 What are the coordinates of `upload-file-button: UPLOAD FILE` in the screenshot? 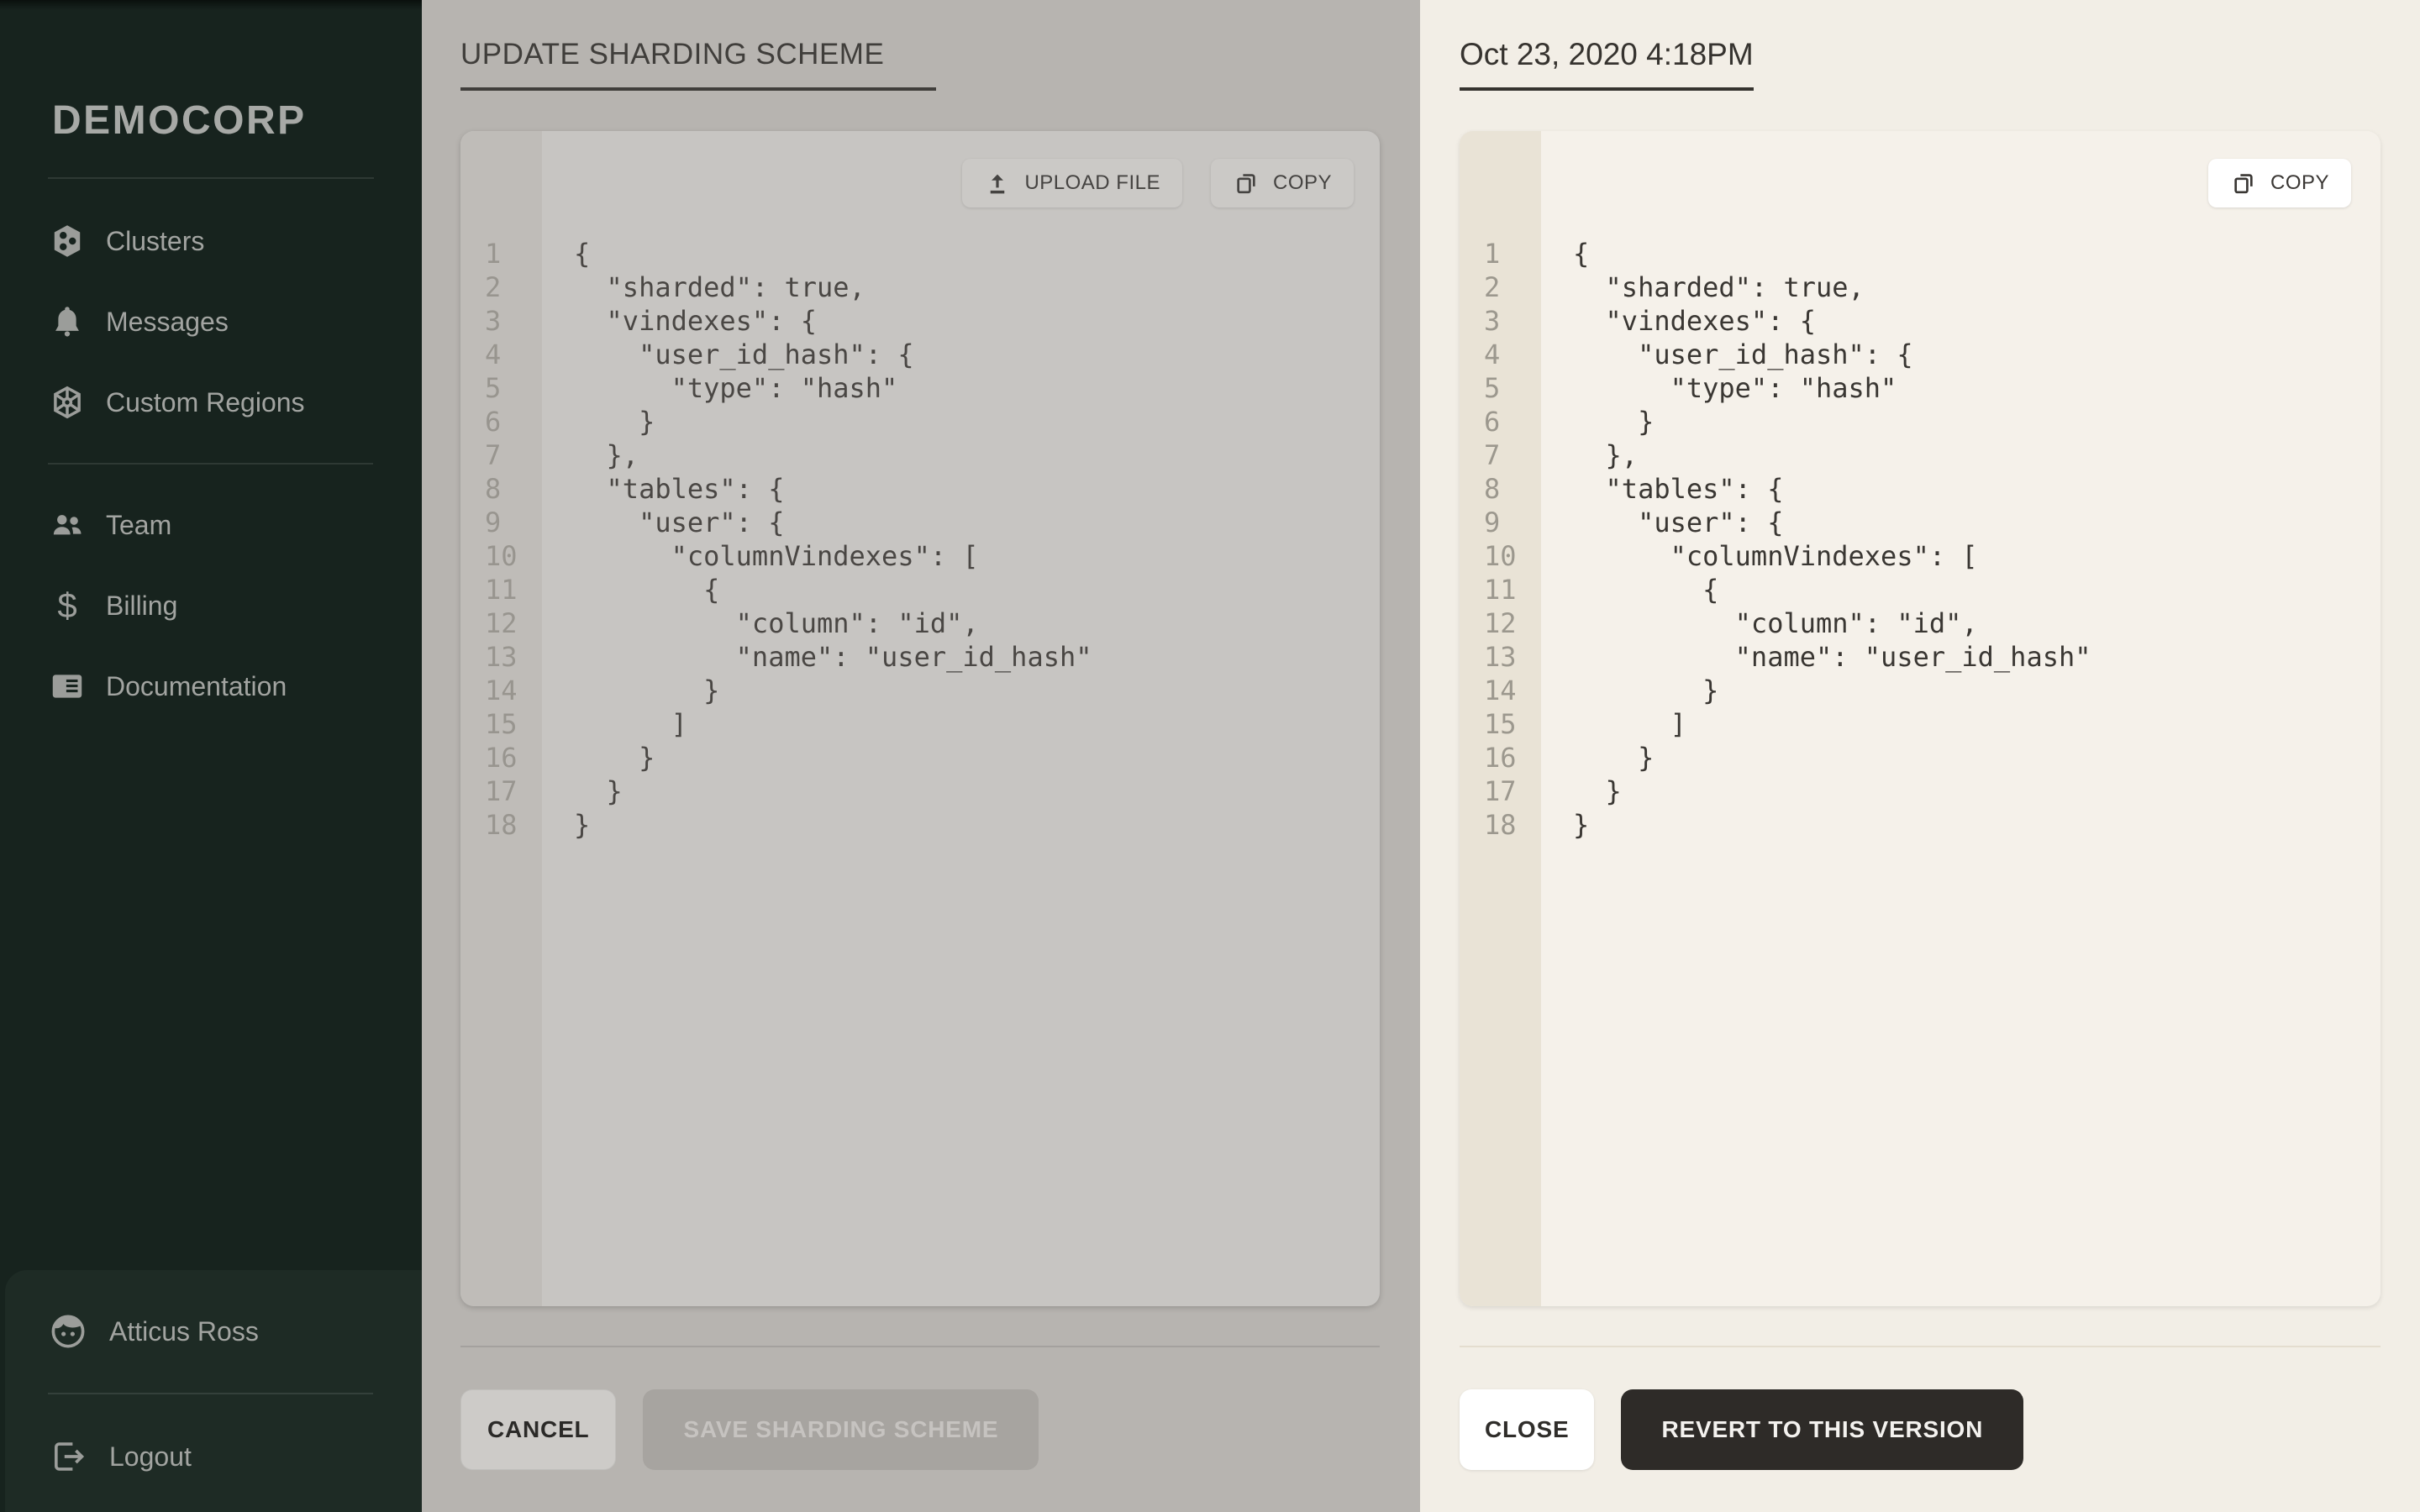 It's located at (1072, 183).